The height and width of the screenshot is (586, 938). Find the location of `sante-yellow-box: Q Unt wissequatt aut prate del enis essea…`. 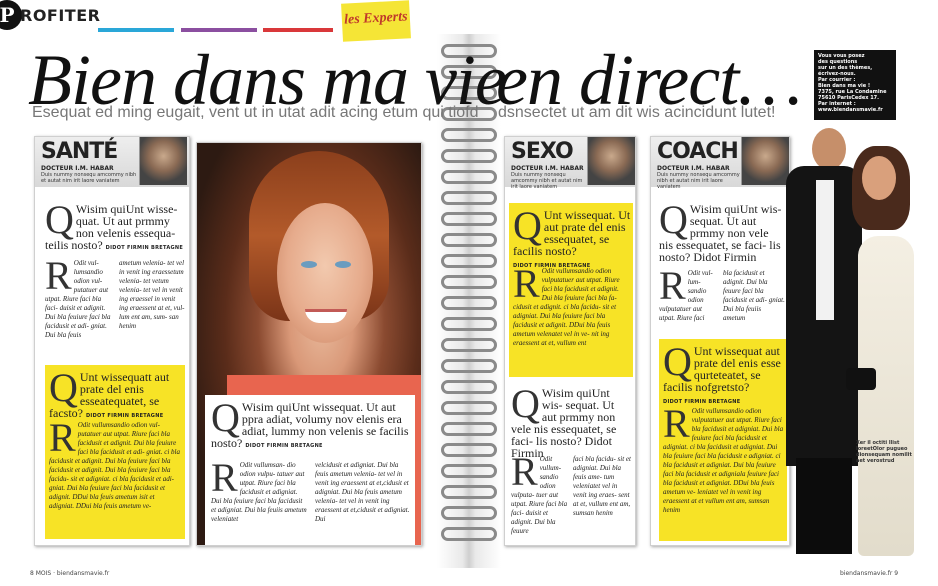

sante-yellow-box: Q Unt wissequatt aut prate del enis essea… is located at coordinates (115, 452).